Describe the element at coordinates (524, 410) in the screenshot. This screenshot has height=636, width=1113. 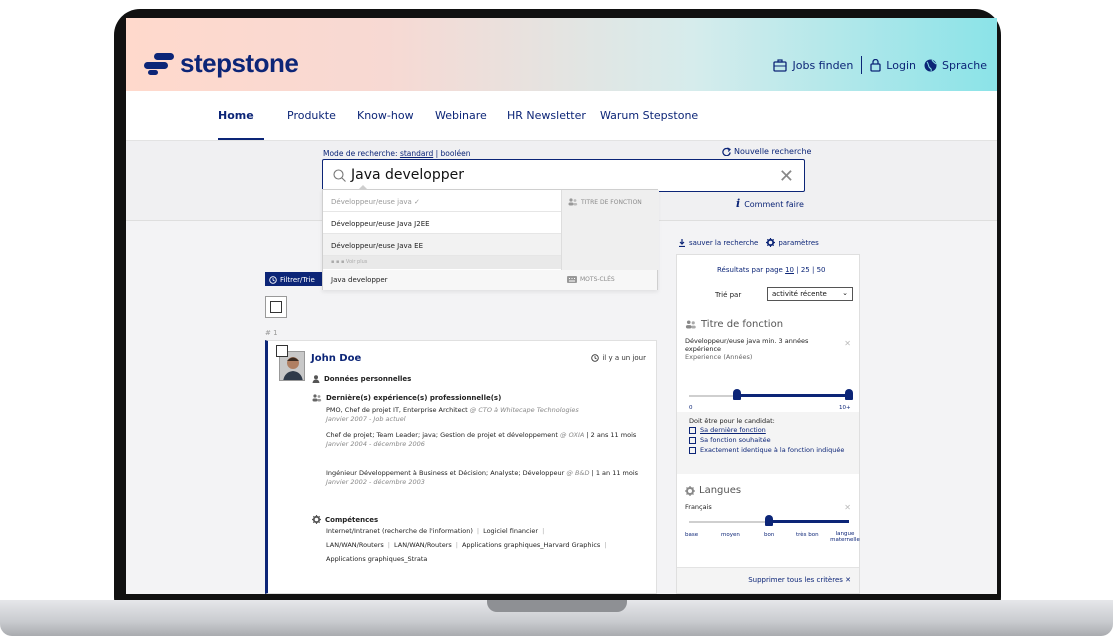
I see `experience-employer: @ CTO à Whitecape Technologies` at that location.